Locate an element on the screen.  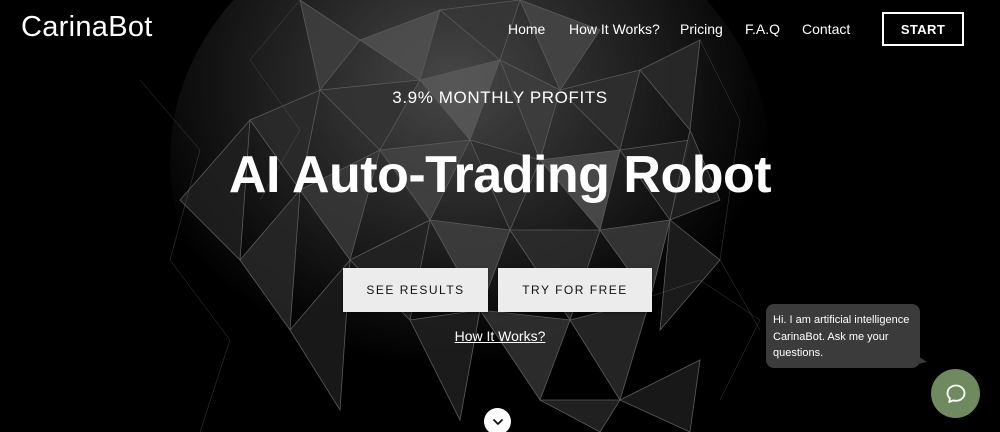
try-for-free-button: TRY FOR FREE is located at coordinates (575, 290).